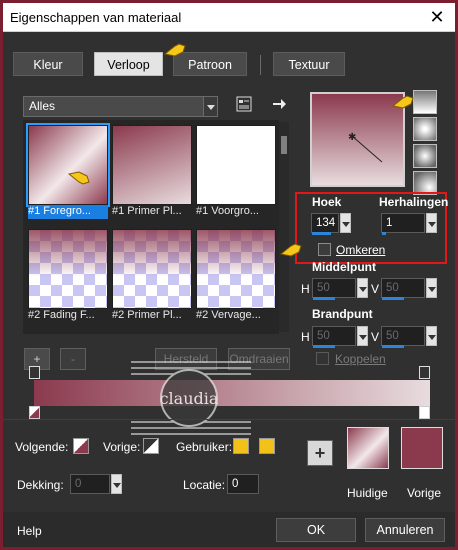 This screenshot has height=550, width=458. I want to click on tab-verloop: Verloop, so click(128, 64).